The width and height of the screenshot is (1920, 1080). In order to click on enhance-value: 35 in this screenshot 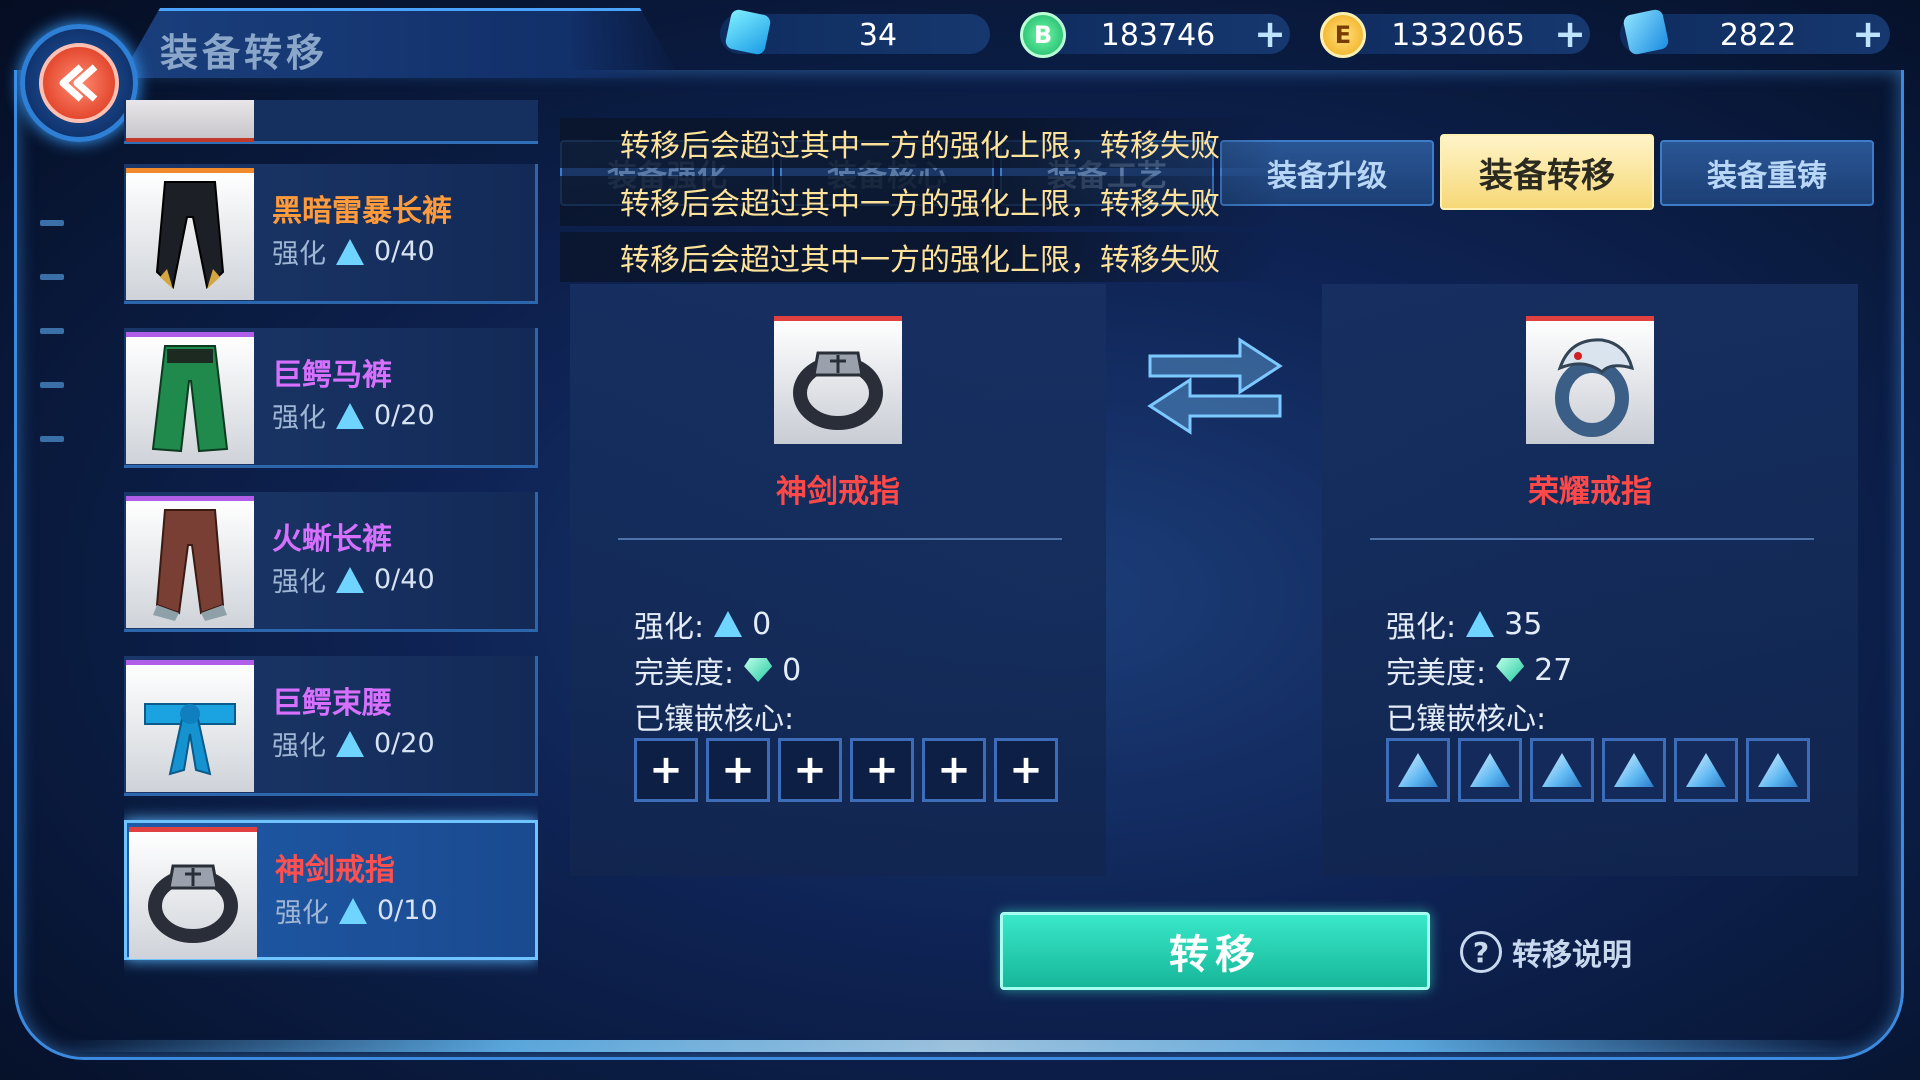, I will do `click(1523, 624)`.